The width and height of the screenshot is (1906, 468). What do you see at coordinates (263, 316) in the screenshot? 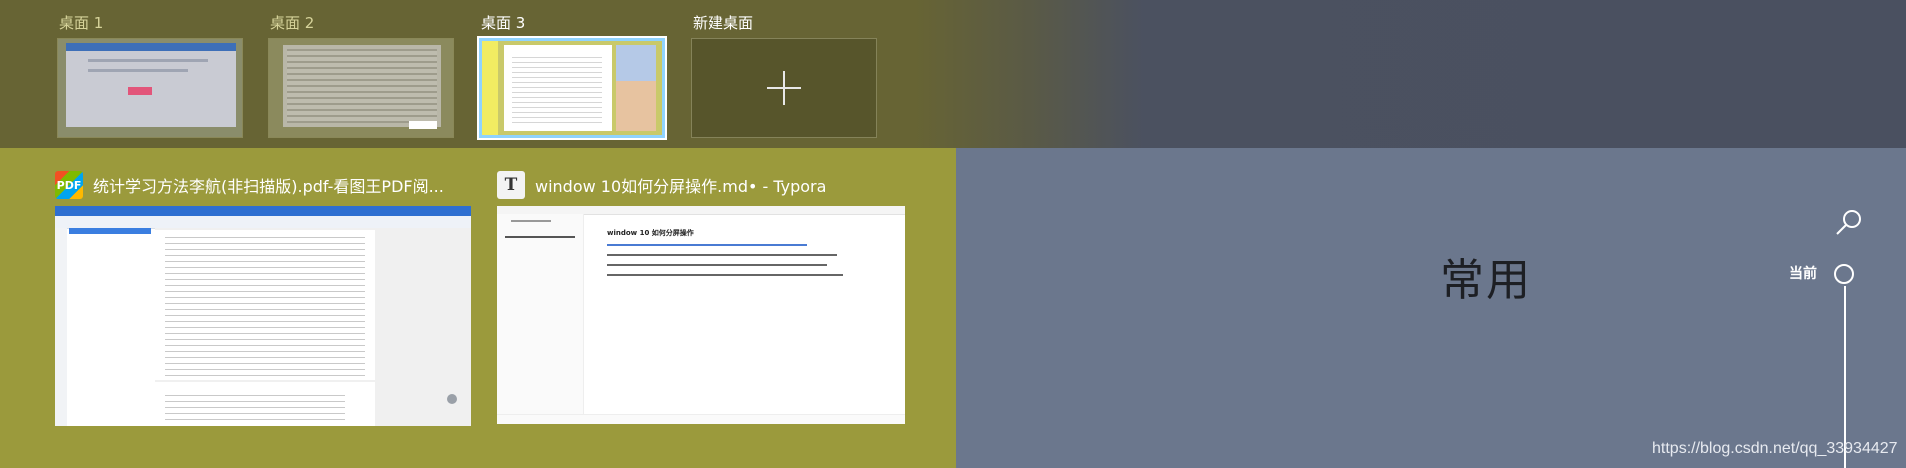
I see `window-preview` at bounding box center [263, 316].